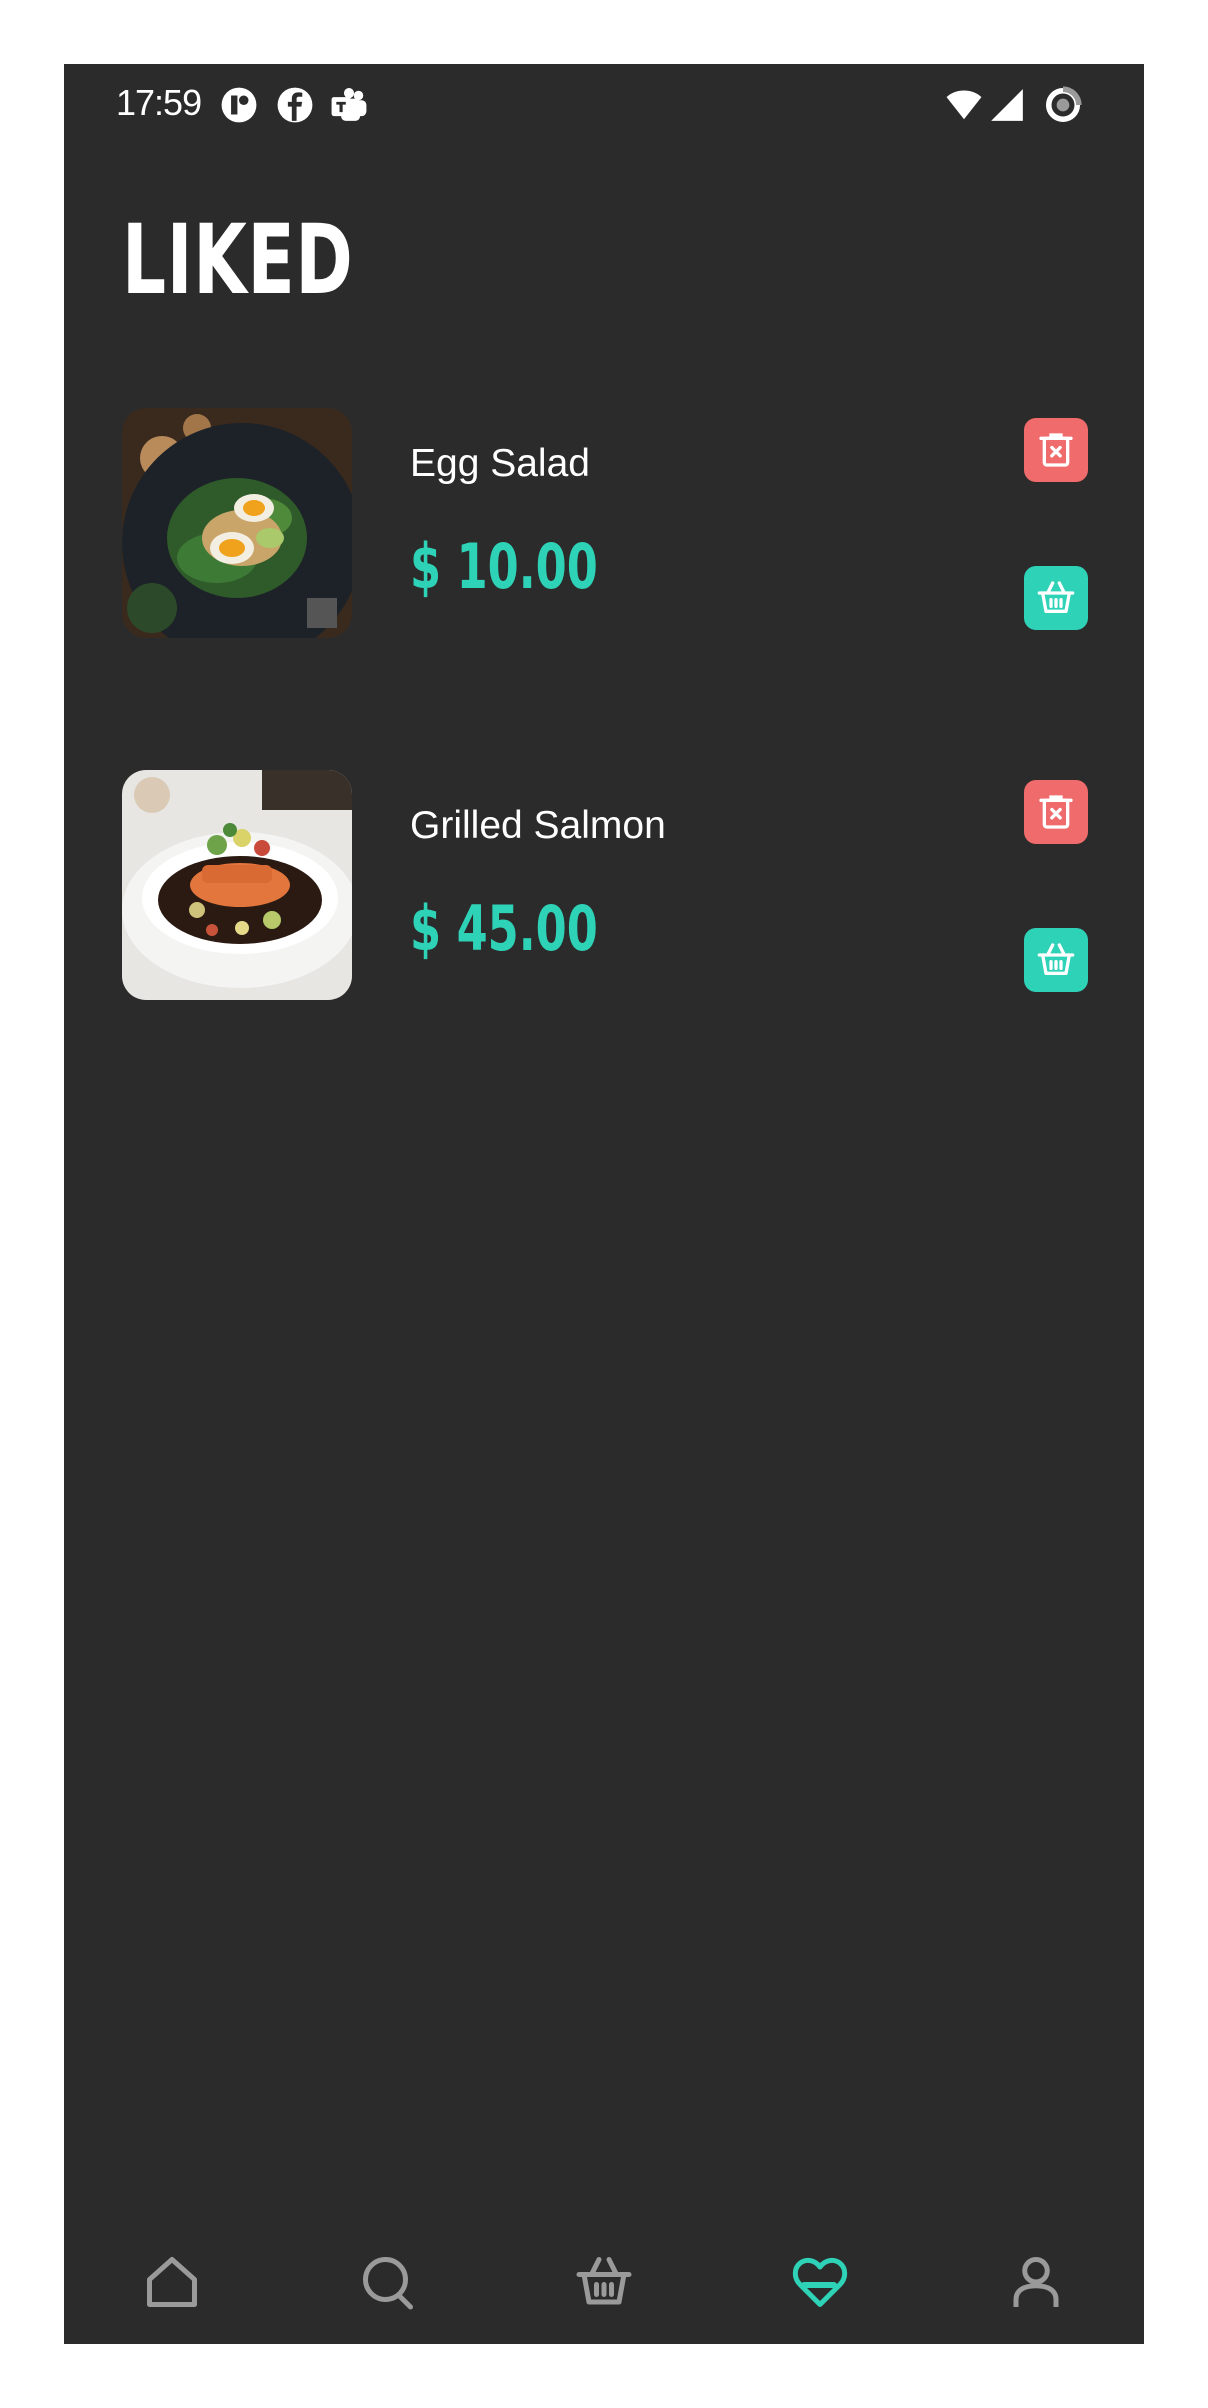 The width and height of the screenshot is (1208, 2408). I want to click on nav-search, so click(388, 2282).